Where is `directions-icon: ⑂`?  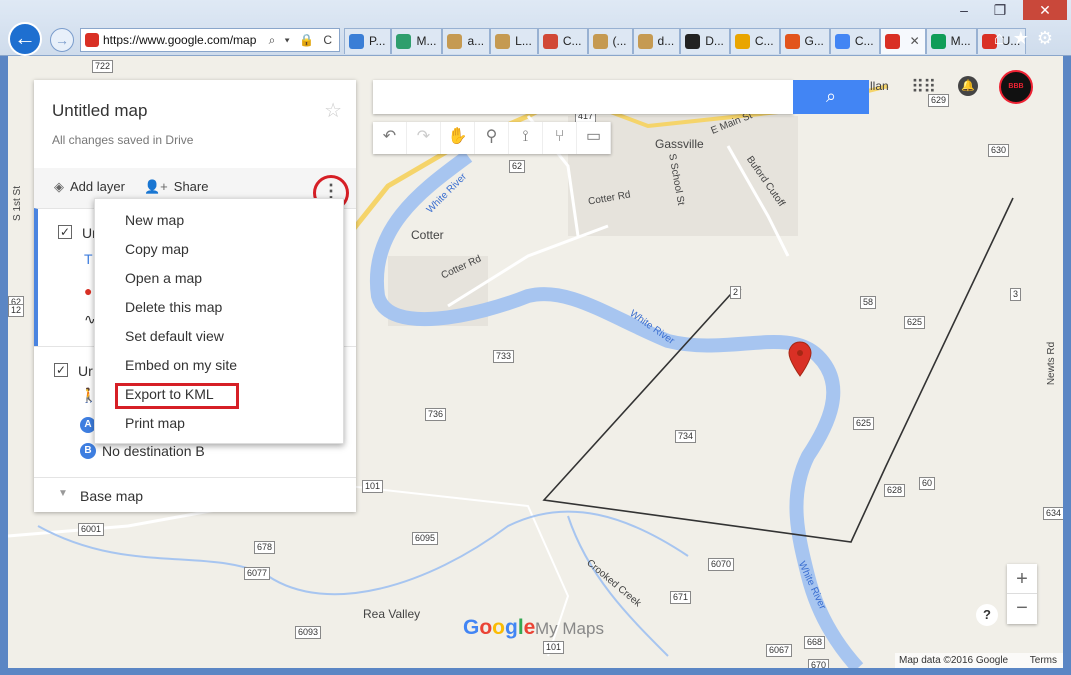 directions-icon: ⑂ is located at coordinates (560, 138).